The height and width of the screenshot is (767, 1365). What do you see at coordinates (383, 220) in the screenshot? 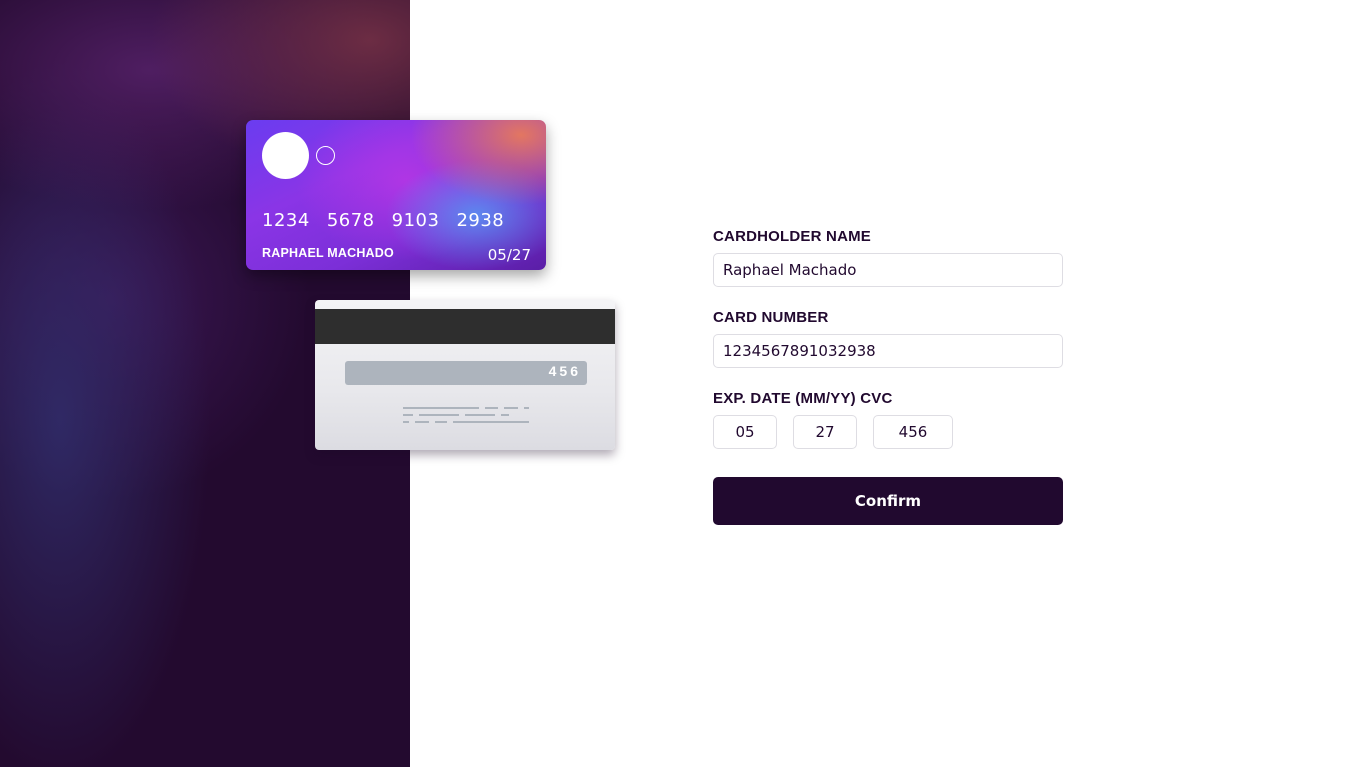
I see `card-front-number: 1234 5678 9103 2938` at bounding box center [383, 220].